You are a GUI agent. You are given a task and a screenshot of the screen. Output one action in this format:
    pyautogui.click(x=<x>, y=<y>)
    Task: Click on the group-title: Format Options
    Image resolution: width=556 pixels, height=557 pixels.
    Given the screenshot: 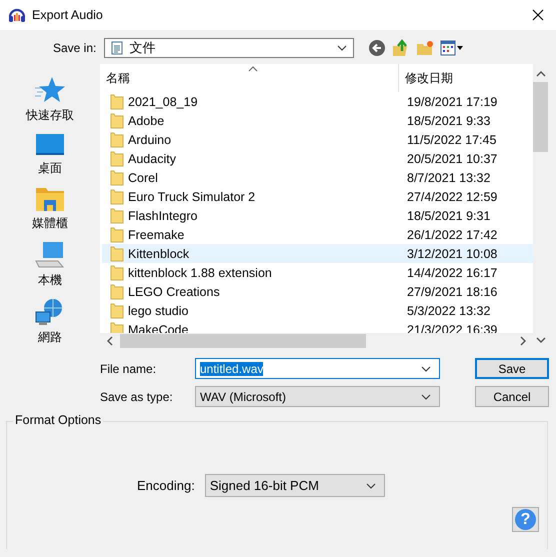 What is the action you would take?
    pyautogui.click(x=58, y=420)
    